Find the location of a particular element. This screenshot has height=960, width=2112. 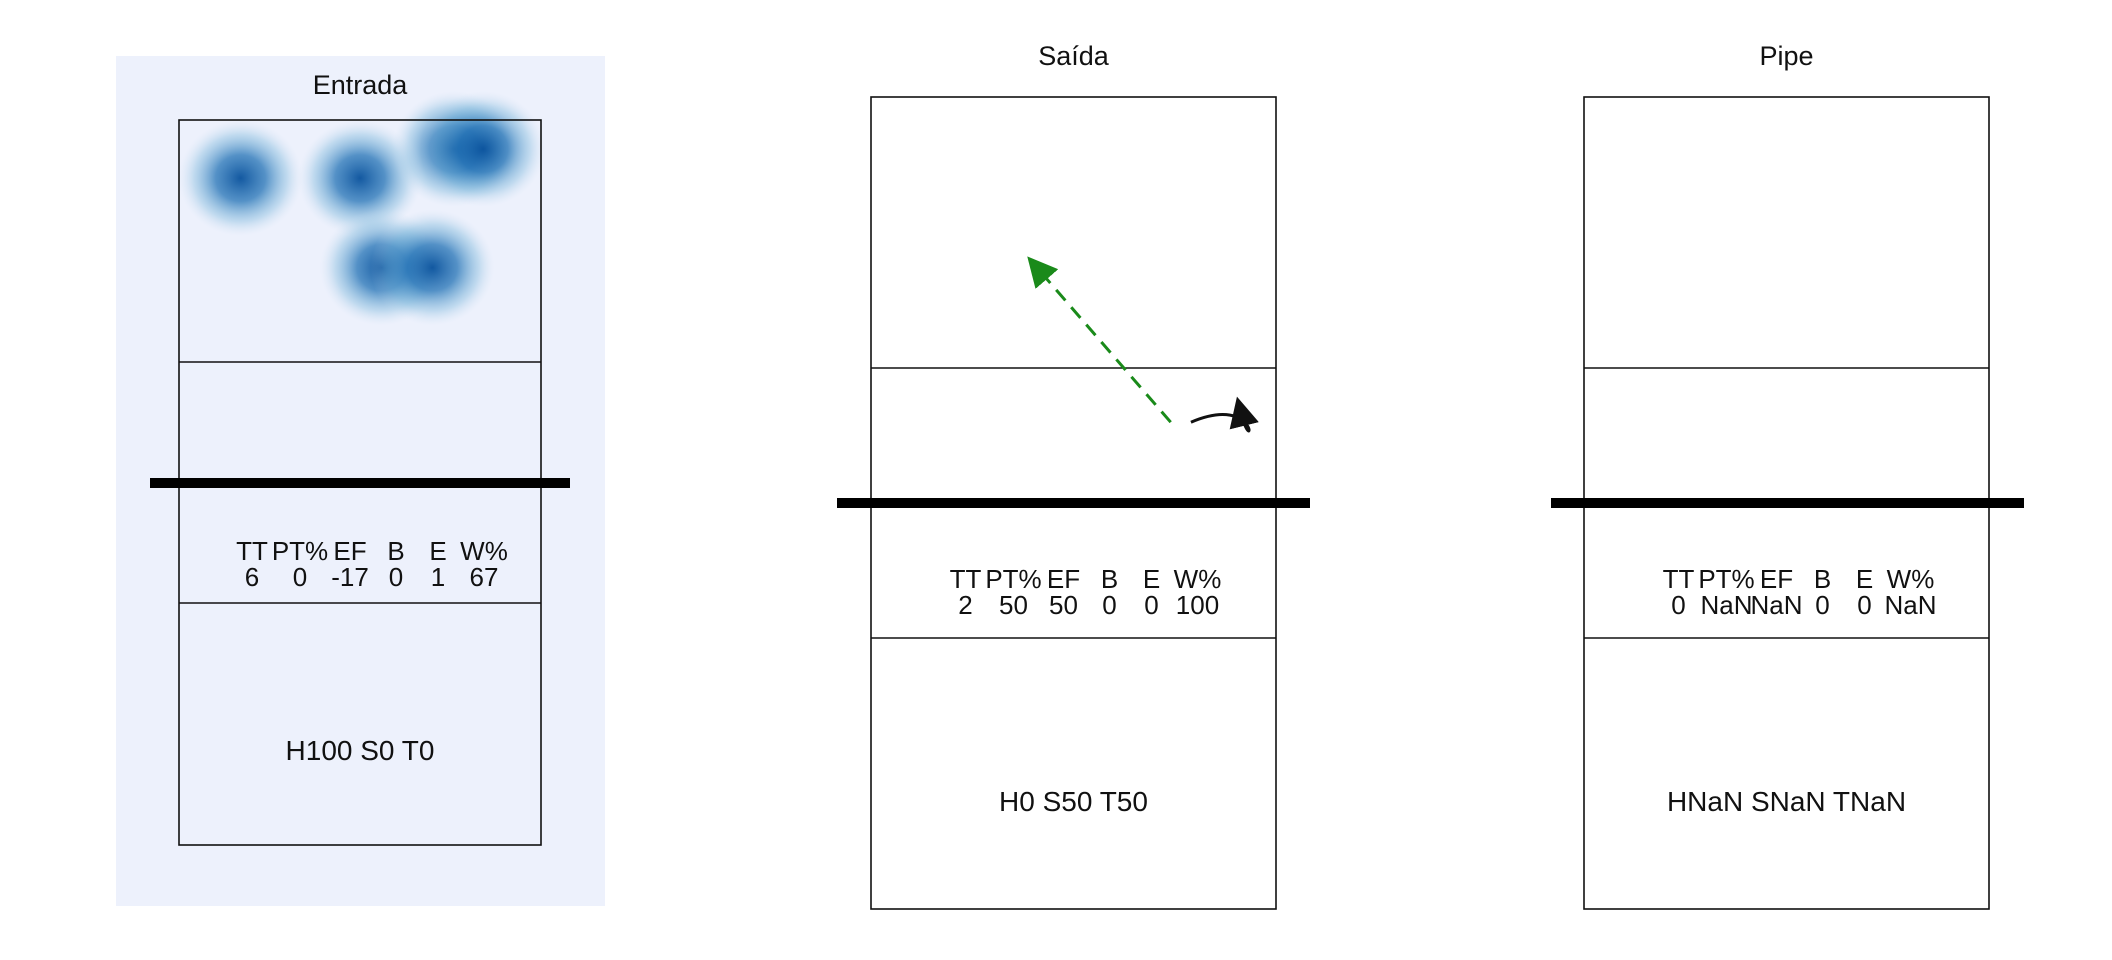

summary-text: H100 S0 T0 is located at coordinates (360, 750).